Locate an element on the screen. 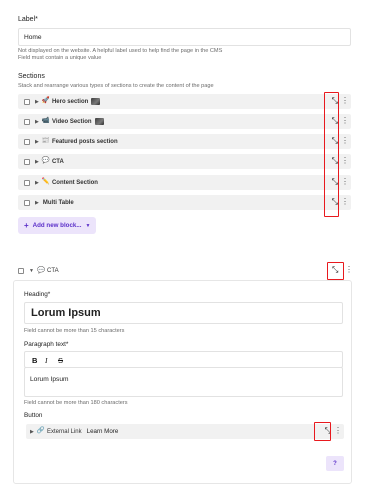  button-text: Learn More is located at coordinates (102, 431).